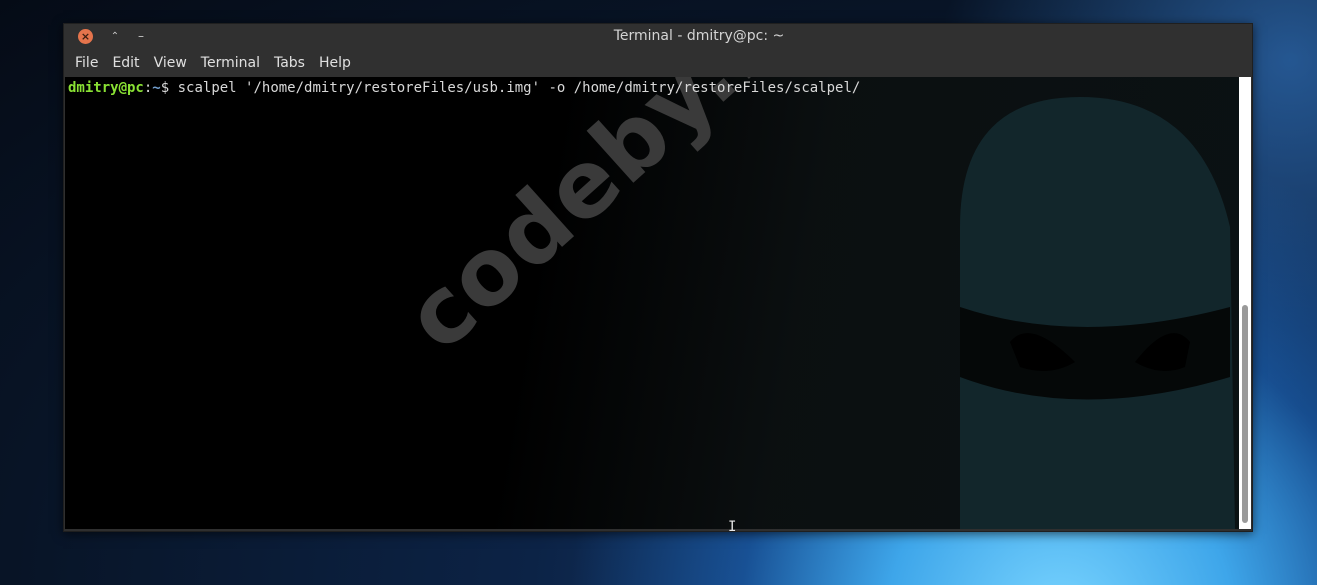 The image size is (1317, 585). What do you see at coordinates (732, 527) in the screenshot?
I see `text-cursor-icon: I` at bounding box center [732, 527].